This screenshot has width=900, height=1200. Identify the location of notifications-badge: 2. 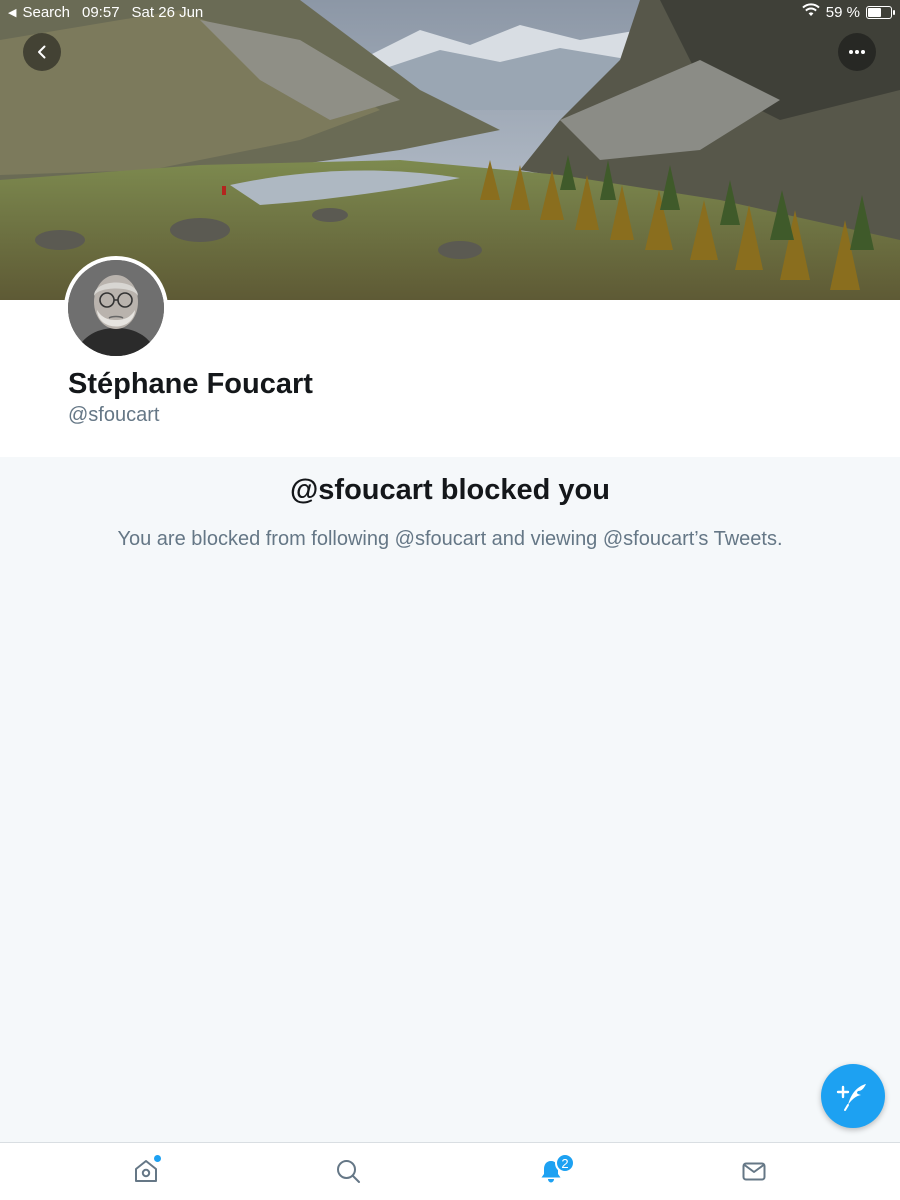
(565, 1163).